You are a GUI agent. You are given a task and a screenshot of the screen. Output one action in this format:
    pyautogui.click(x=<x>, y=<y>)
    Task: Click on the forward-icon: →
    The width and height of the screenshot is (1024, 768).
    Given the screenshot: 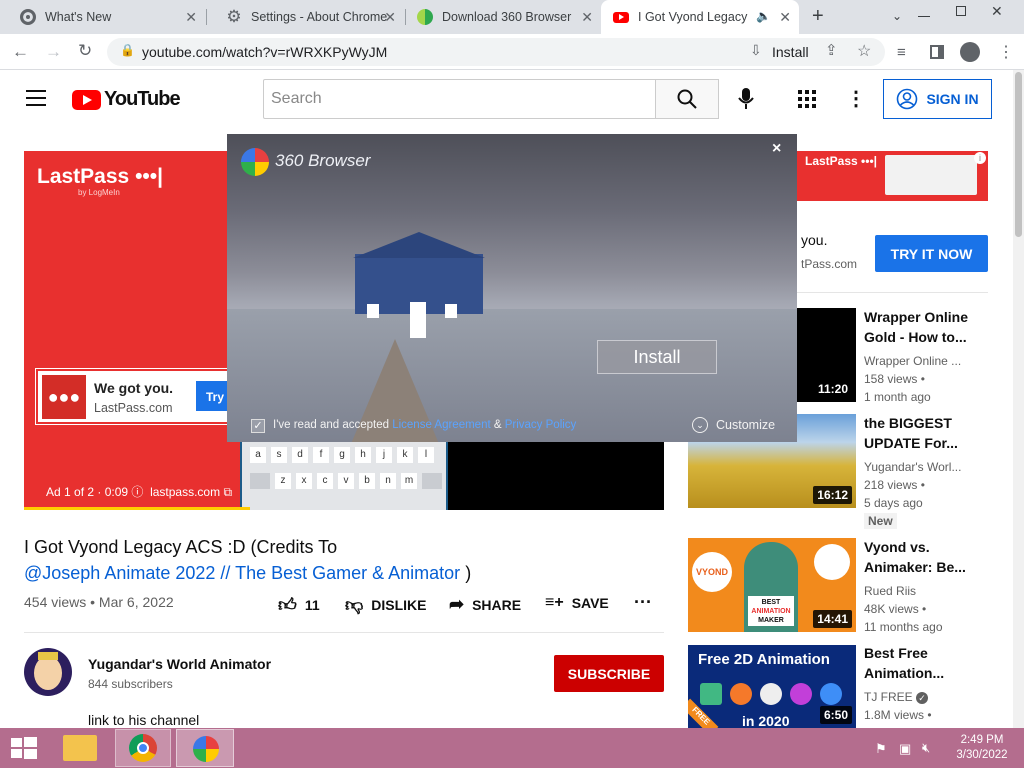 What is the action you would take?
    pyautogui.click(x=53, y=52)
    